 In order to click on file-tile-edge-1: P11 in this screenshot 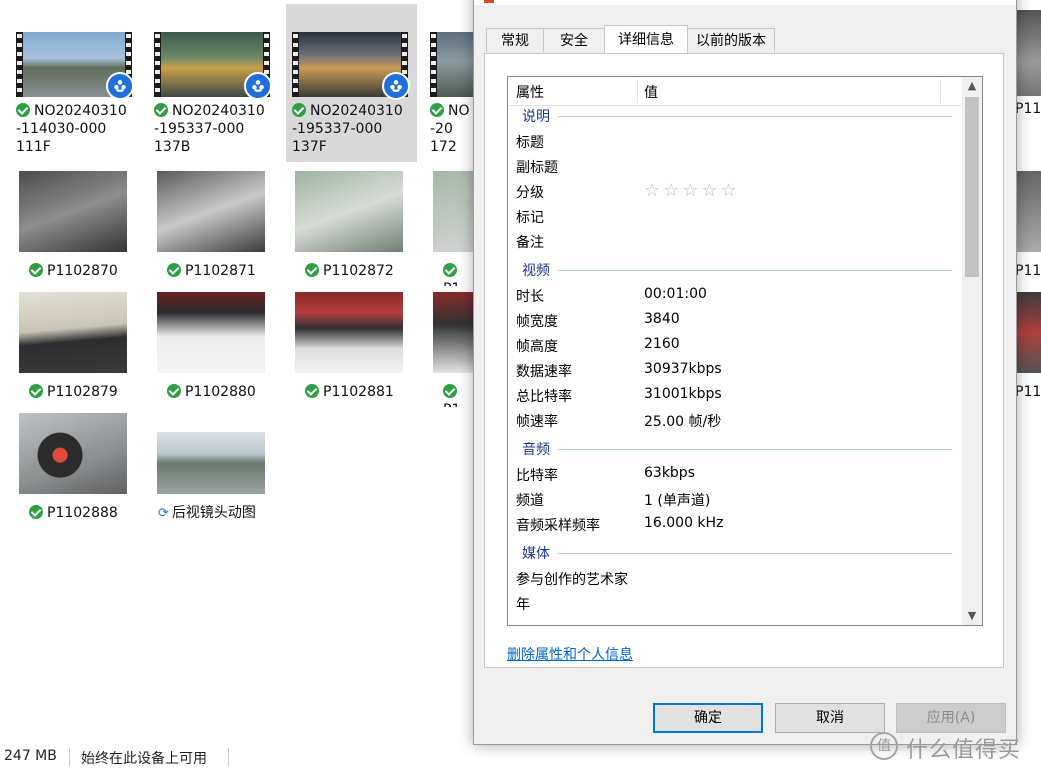, I will do `click(1027, 64)`.